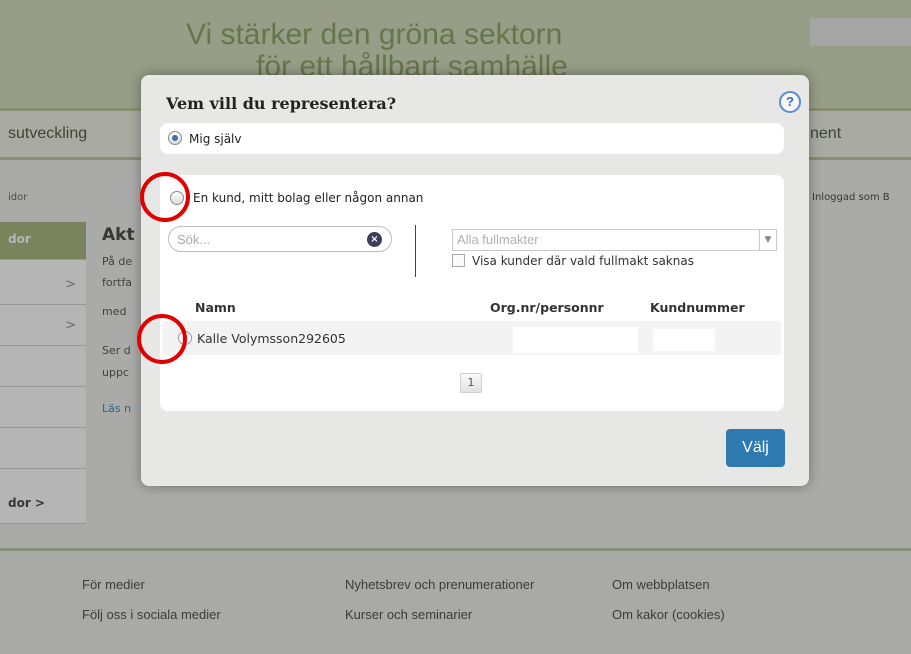 This screenshot has height=654, width=911. Describe the element at coordinates (583, 261) in the screenshot. I see `missing-authorization-label: Visa kunder där vald fullmakt saknas` at that location.